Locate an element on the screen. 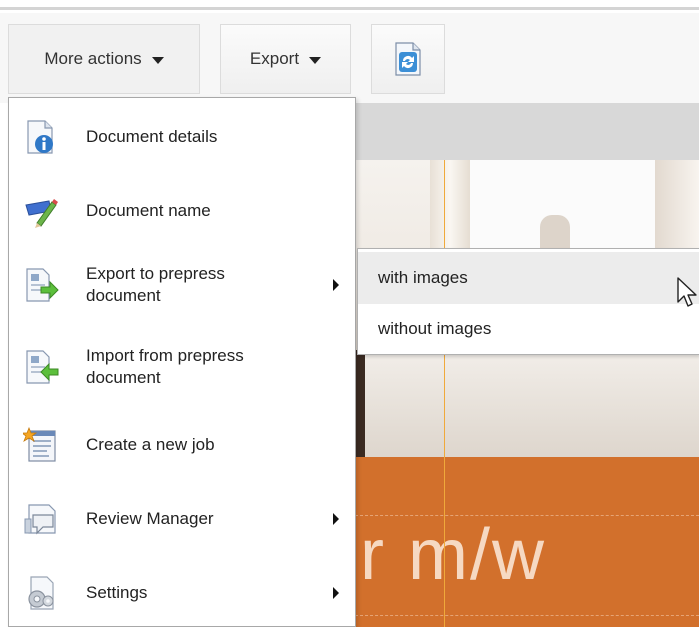 The height and width of the screenshot is (627, 699). more-actions-button: More actions is located at coordinates (104, 59).